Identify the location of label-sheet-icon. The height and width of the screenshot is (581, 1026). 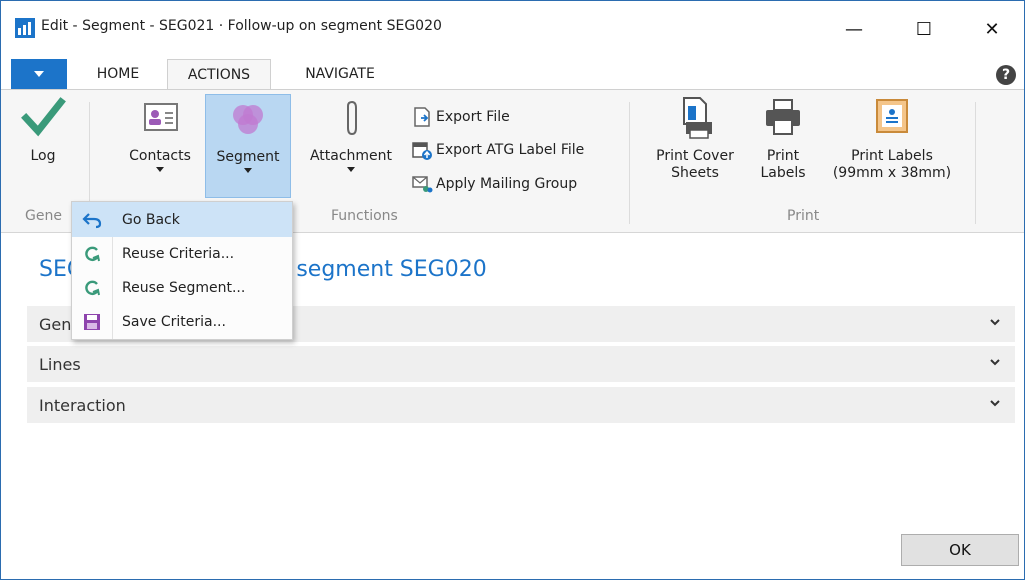
(892, 116).